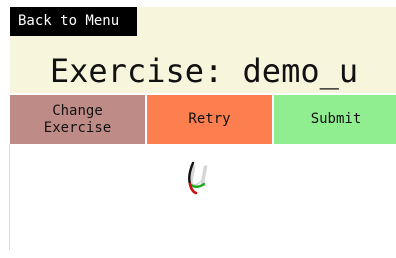 This screenshot has height=258, width=396. I want to click on exercise-title: Exercise: demo_u, so click(204, 71).